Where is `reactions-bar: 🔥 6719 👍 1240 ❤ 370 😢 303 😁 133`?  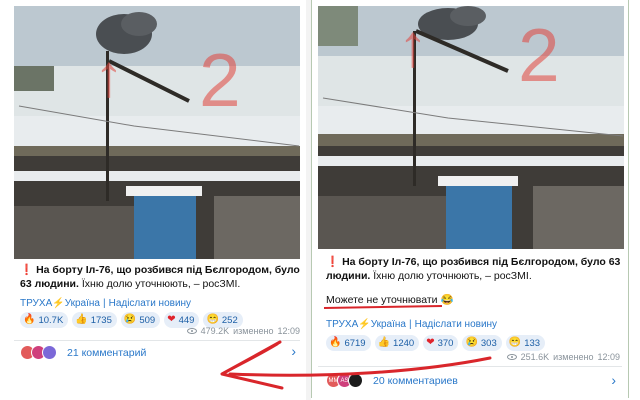 reactions-bar: 🔥 6719 👍 1240 ❤ 370 😢 303 😁 133 is located at coordinates (436, 343).